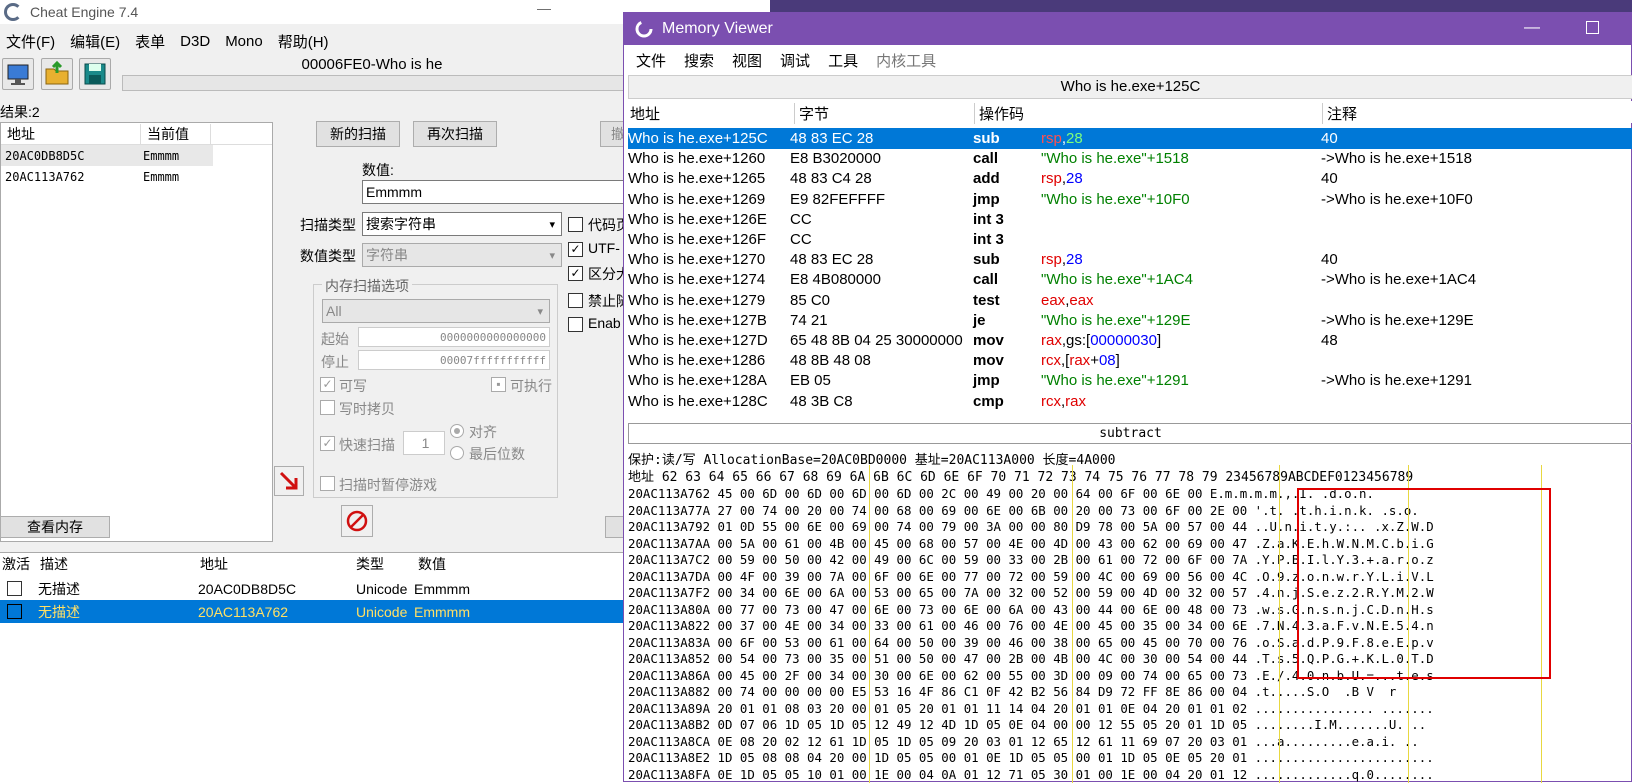 This screenshot has height=783, width=1632. Describe the element at coordinates (795, 60) in the screenshot. I see `mv-menu-debug: 调试` at that location.